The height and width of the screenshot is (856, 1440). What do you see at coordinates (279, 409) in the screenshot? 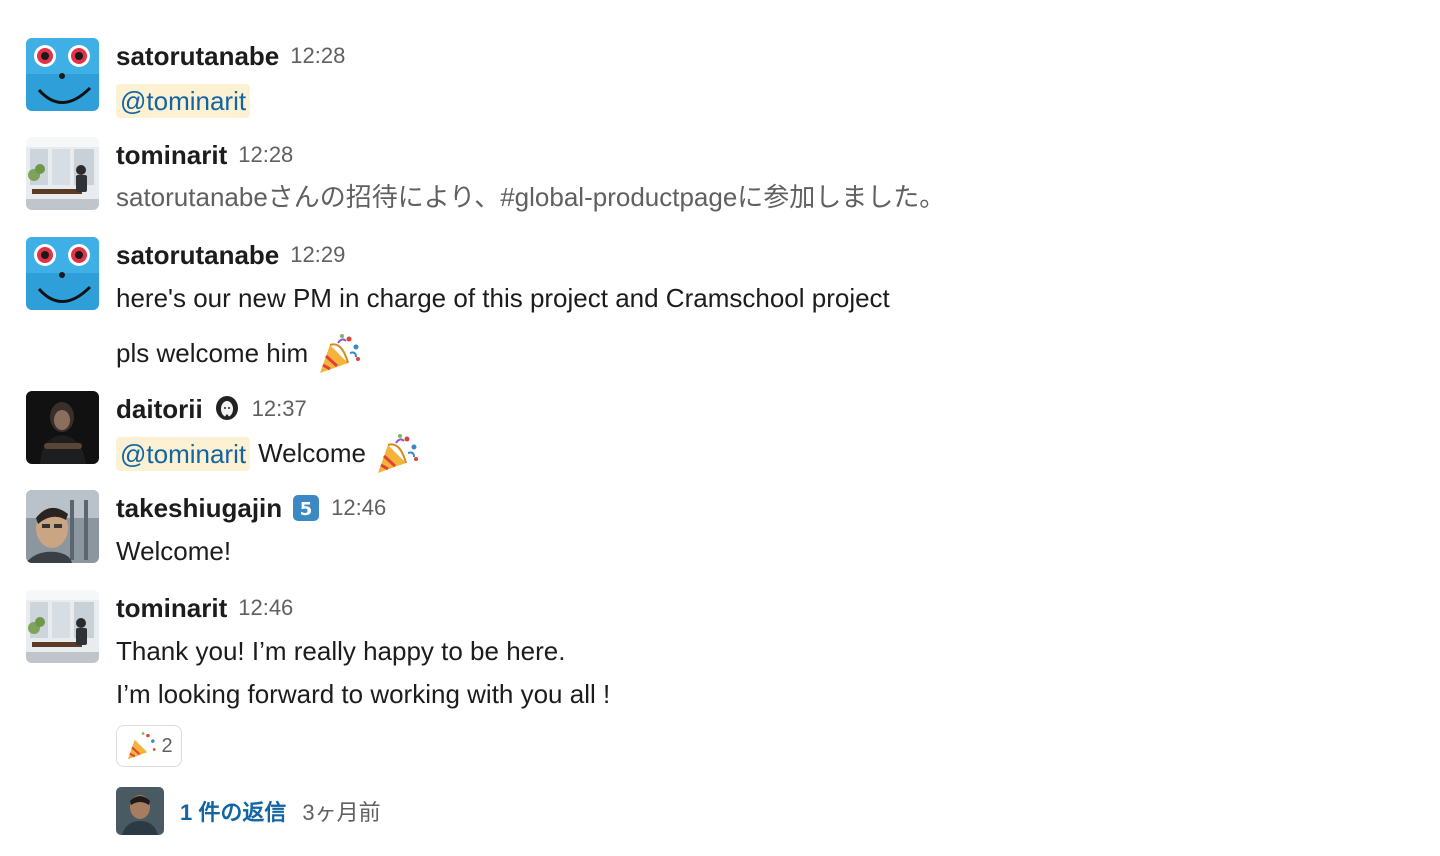
I see `timestamp: 12:37` at bounding box center [279, 409].